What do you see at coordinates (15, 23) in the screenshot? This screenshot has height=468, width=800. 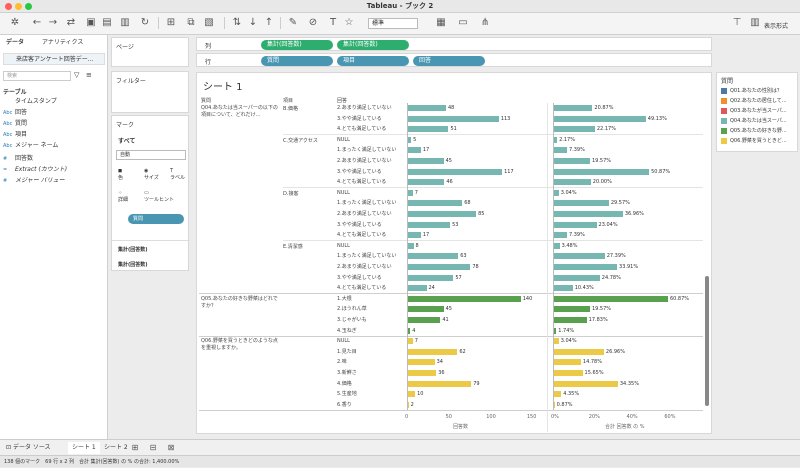 I see `tableau-logo-icon: ✲` at bounding box center [15, 23].